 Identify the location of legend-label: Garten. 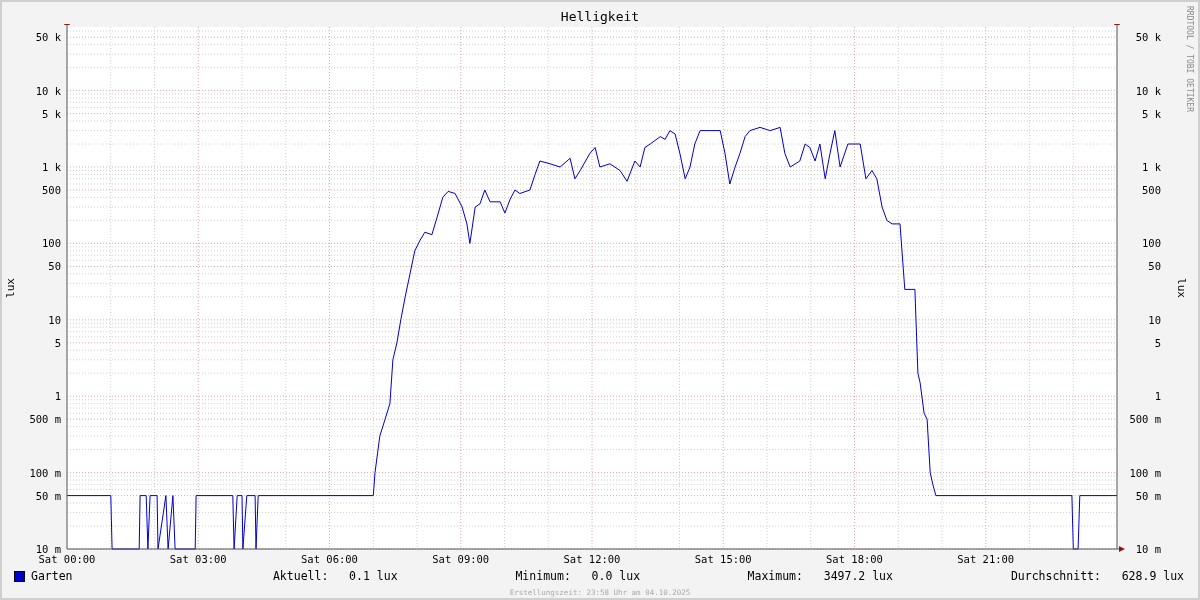
(52, 576).